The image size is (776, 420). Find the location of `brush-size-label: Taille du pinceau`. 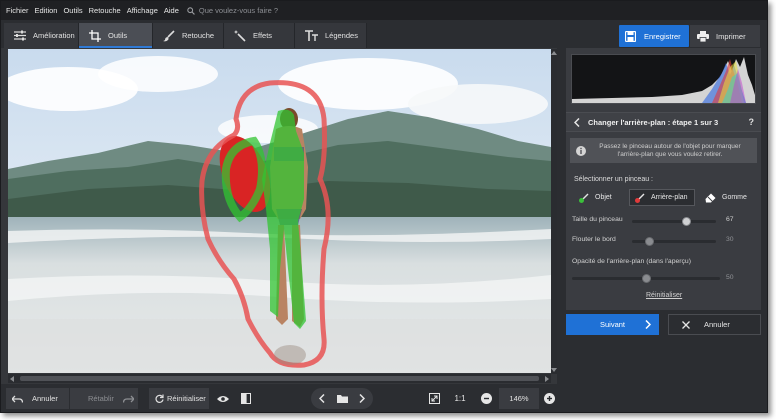

brush-size-label: Taille du pinceau is located at coordinates (597, 219).